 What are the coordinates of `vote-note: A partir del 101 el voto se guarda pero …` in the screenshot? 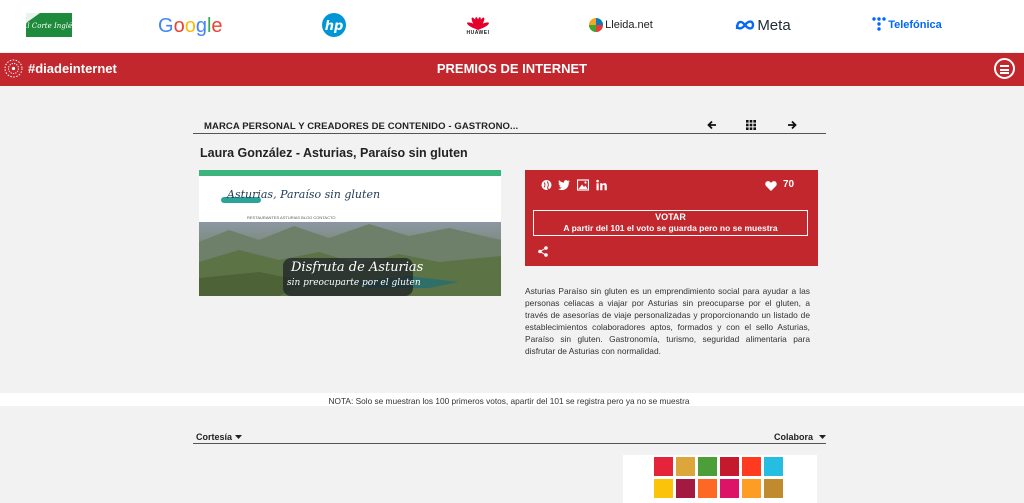 It's located at (670, 228).